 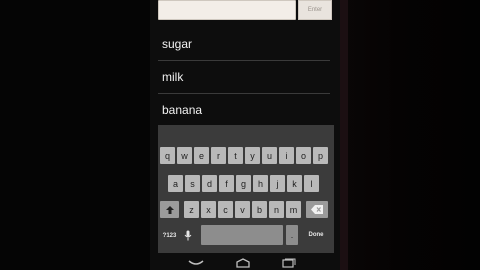 What do you see at coordinates (276, 209) in the screenshot?
I see `key-n: n` at bounding box center [276, 209].